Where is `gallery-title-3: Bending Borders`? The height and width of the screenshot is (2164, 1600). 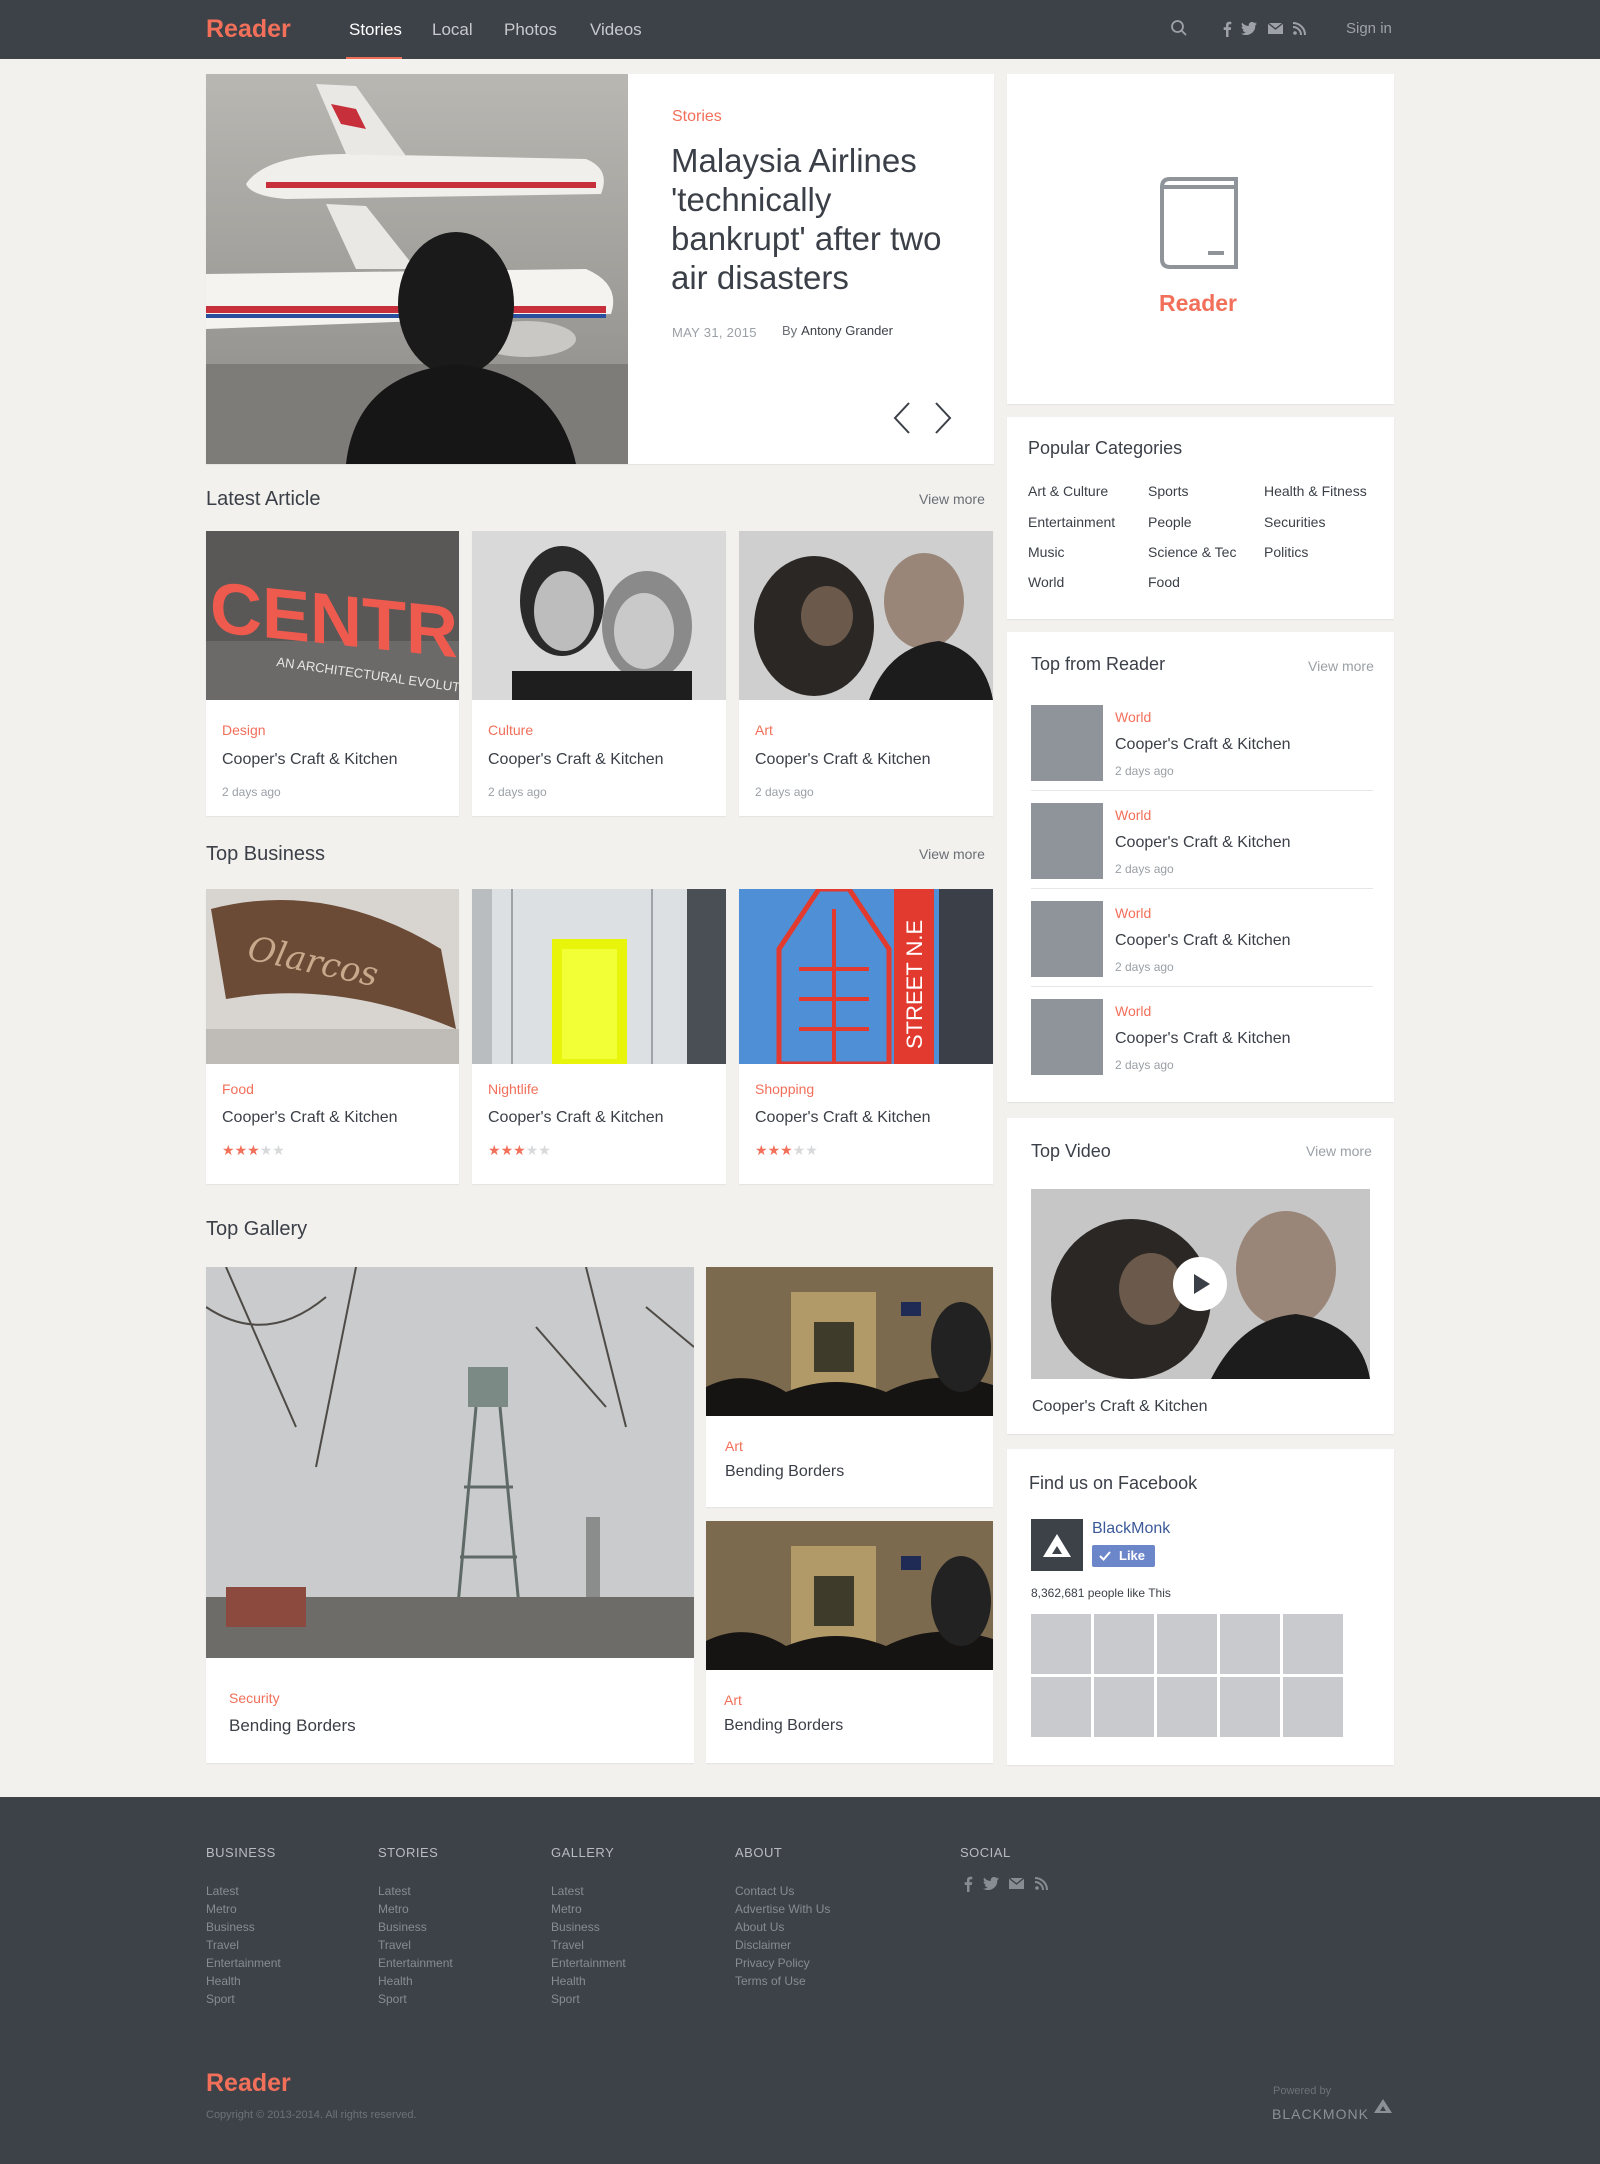 gallery-title-3: Bending Borders is located at coordinates (783, 1726).